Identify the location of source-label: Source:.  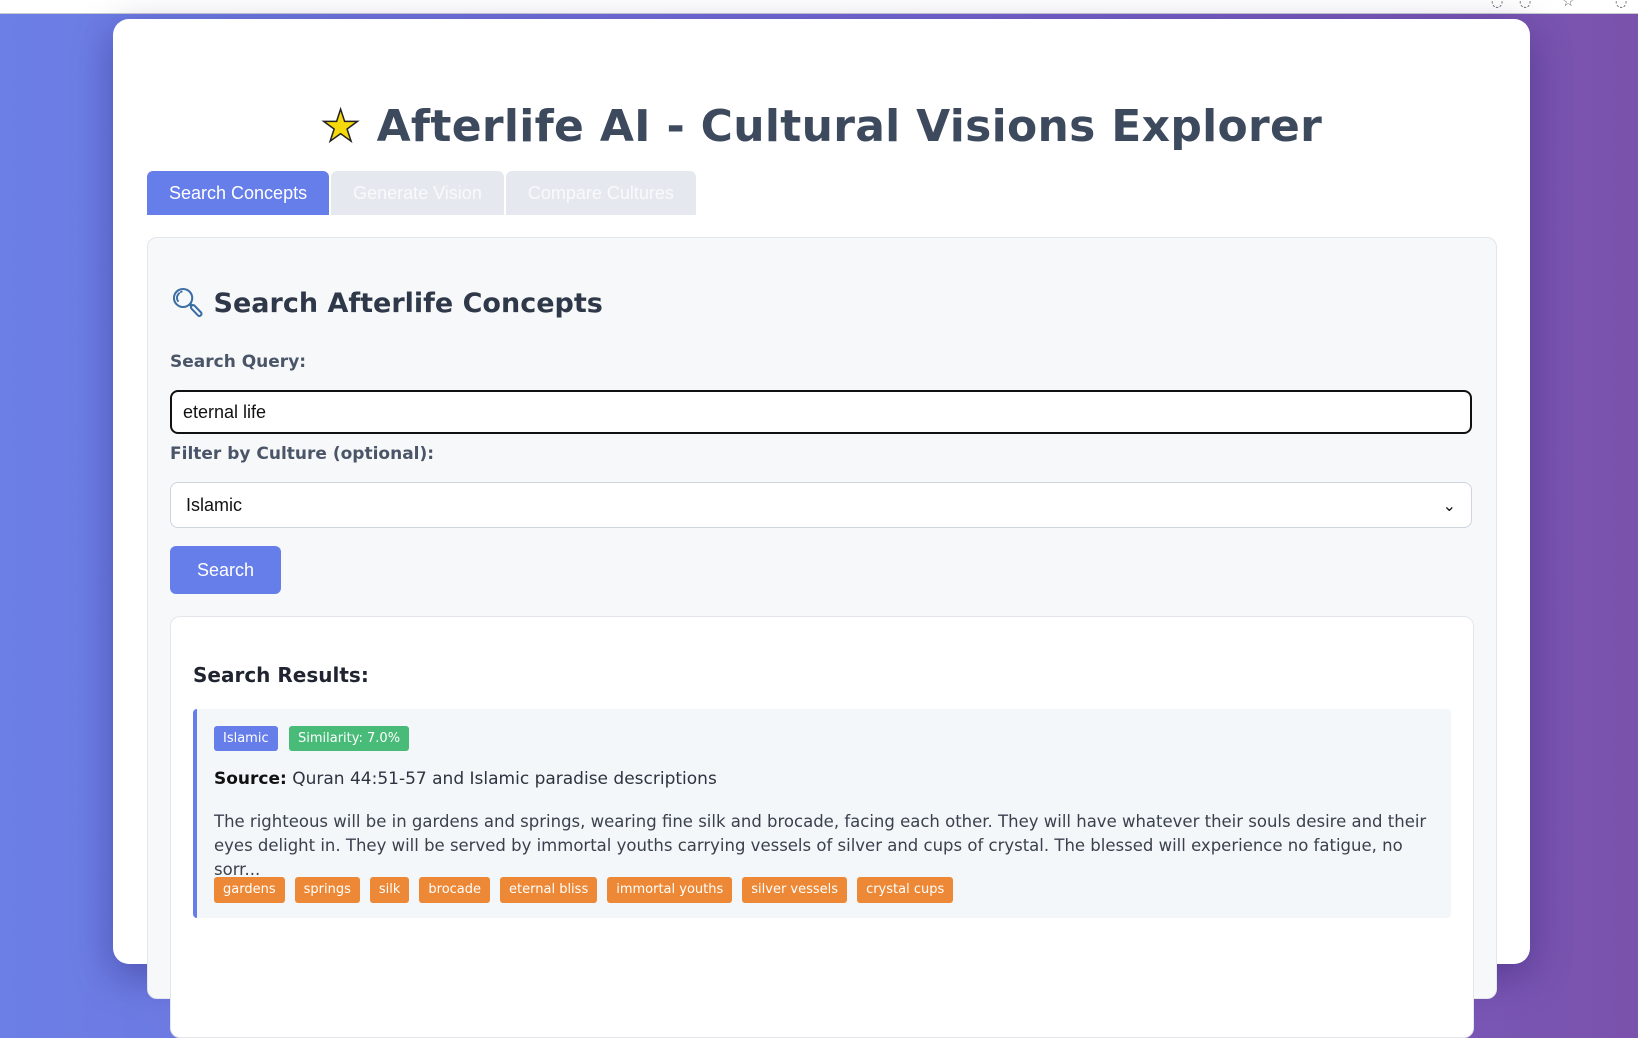
(250, 779).